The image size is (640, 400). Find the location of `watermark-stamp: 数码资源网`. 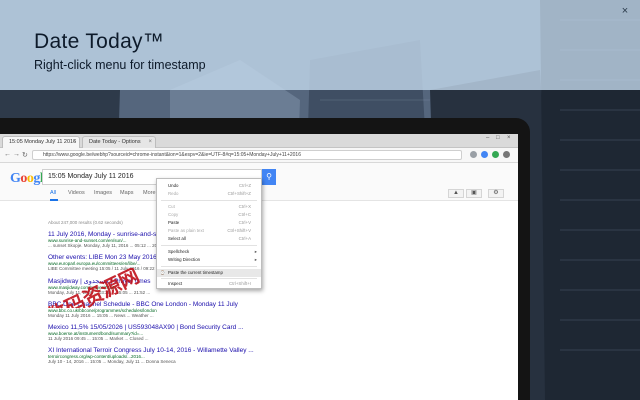

watermark-stamp: 数码资源网 is located at coordinates (93, 288).